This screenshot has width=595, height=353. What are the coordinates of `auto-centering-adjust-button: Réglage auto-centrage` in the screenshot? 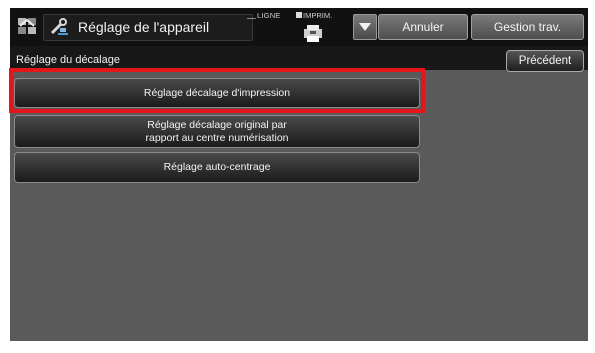 It's located at (217, 167).